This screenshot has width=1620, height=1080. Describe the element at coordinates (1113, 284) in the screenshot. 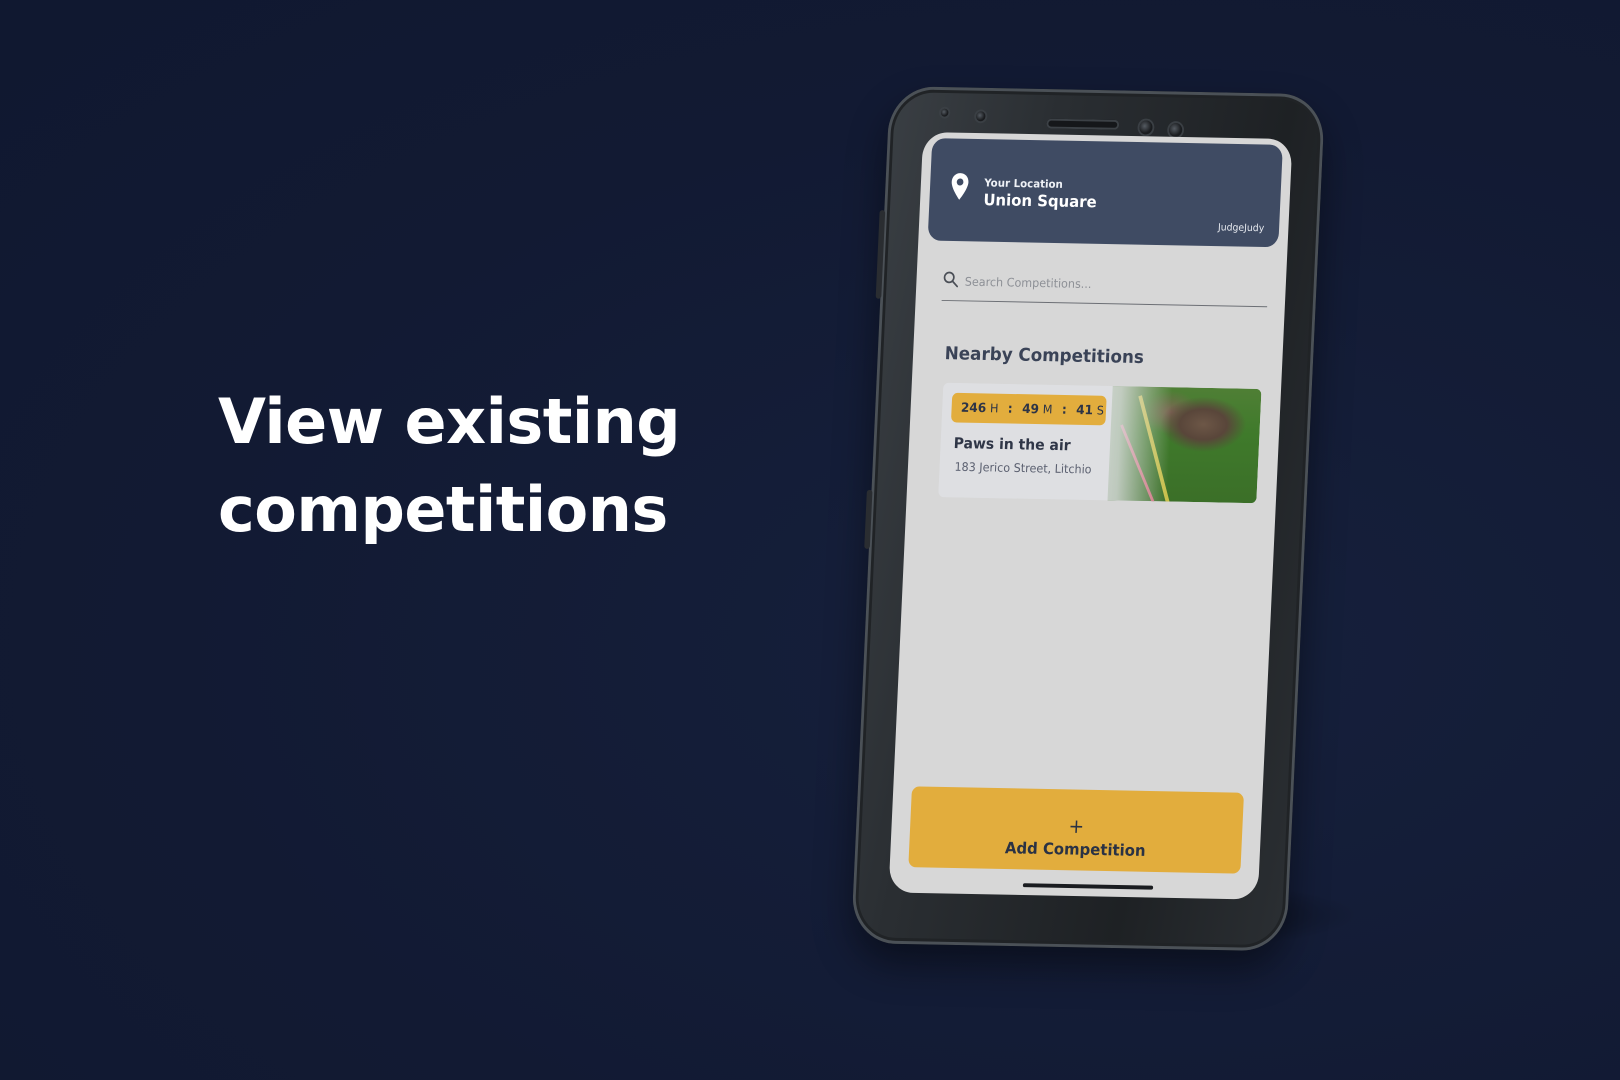

I see `search-input` at that location.